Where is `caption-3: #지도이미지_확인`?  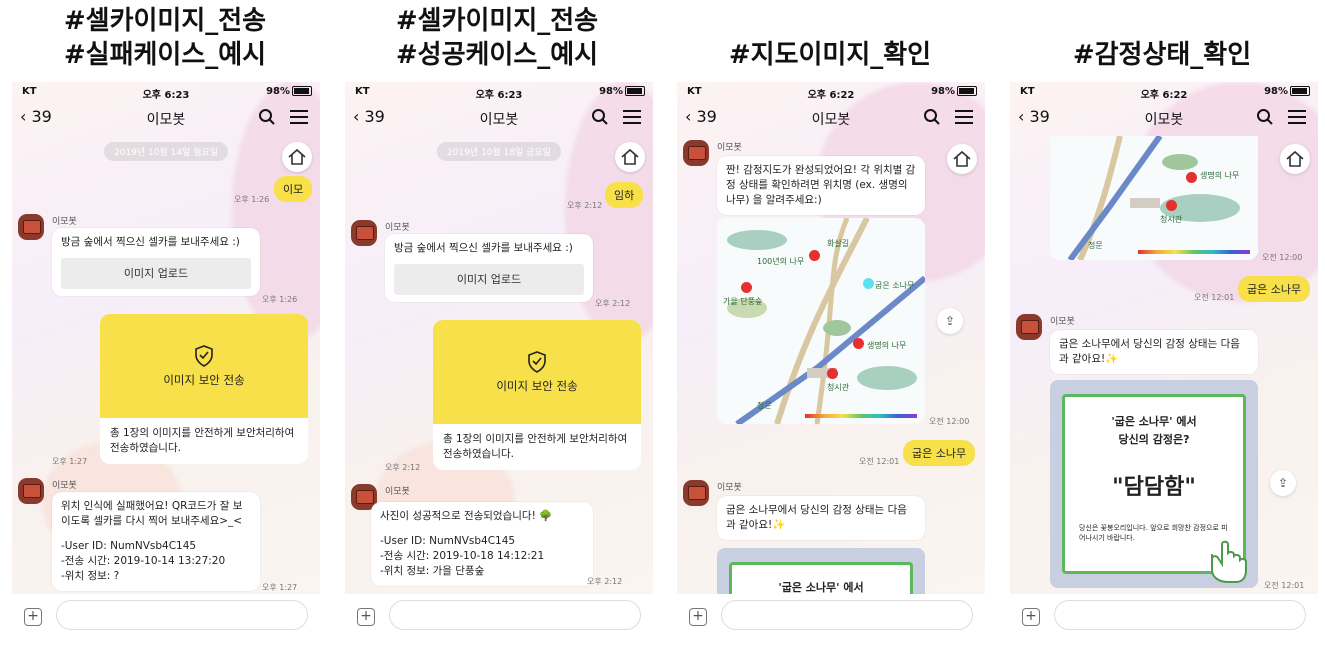 caption-3: #지도이미지_확인 is located at coordinates (830, 55).